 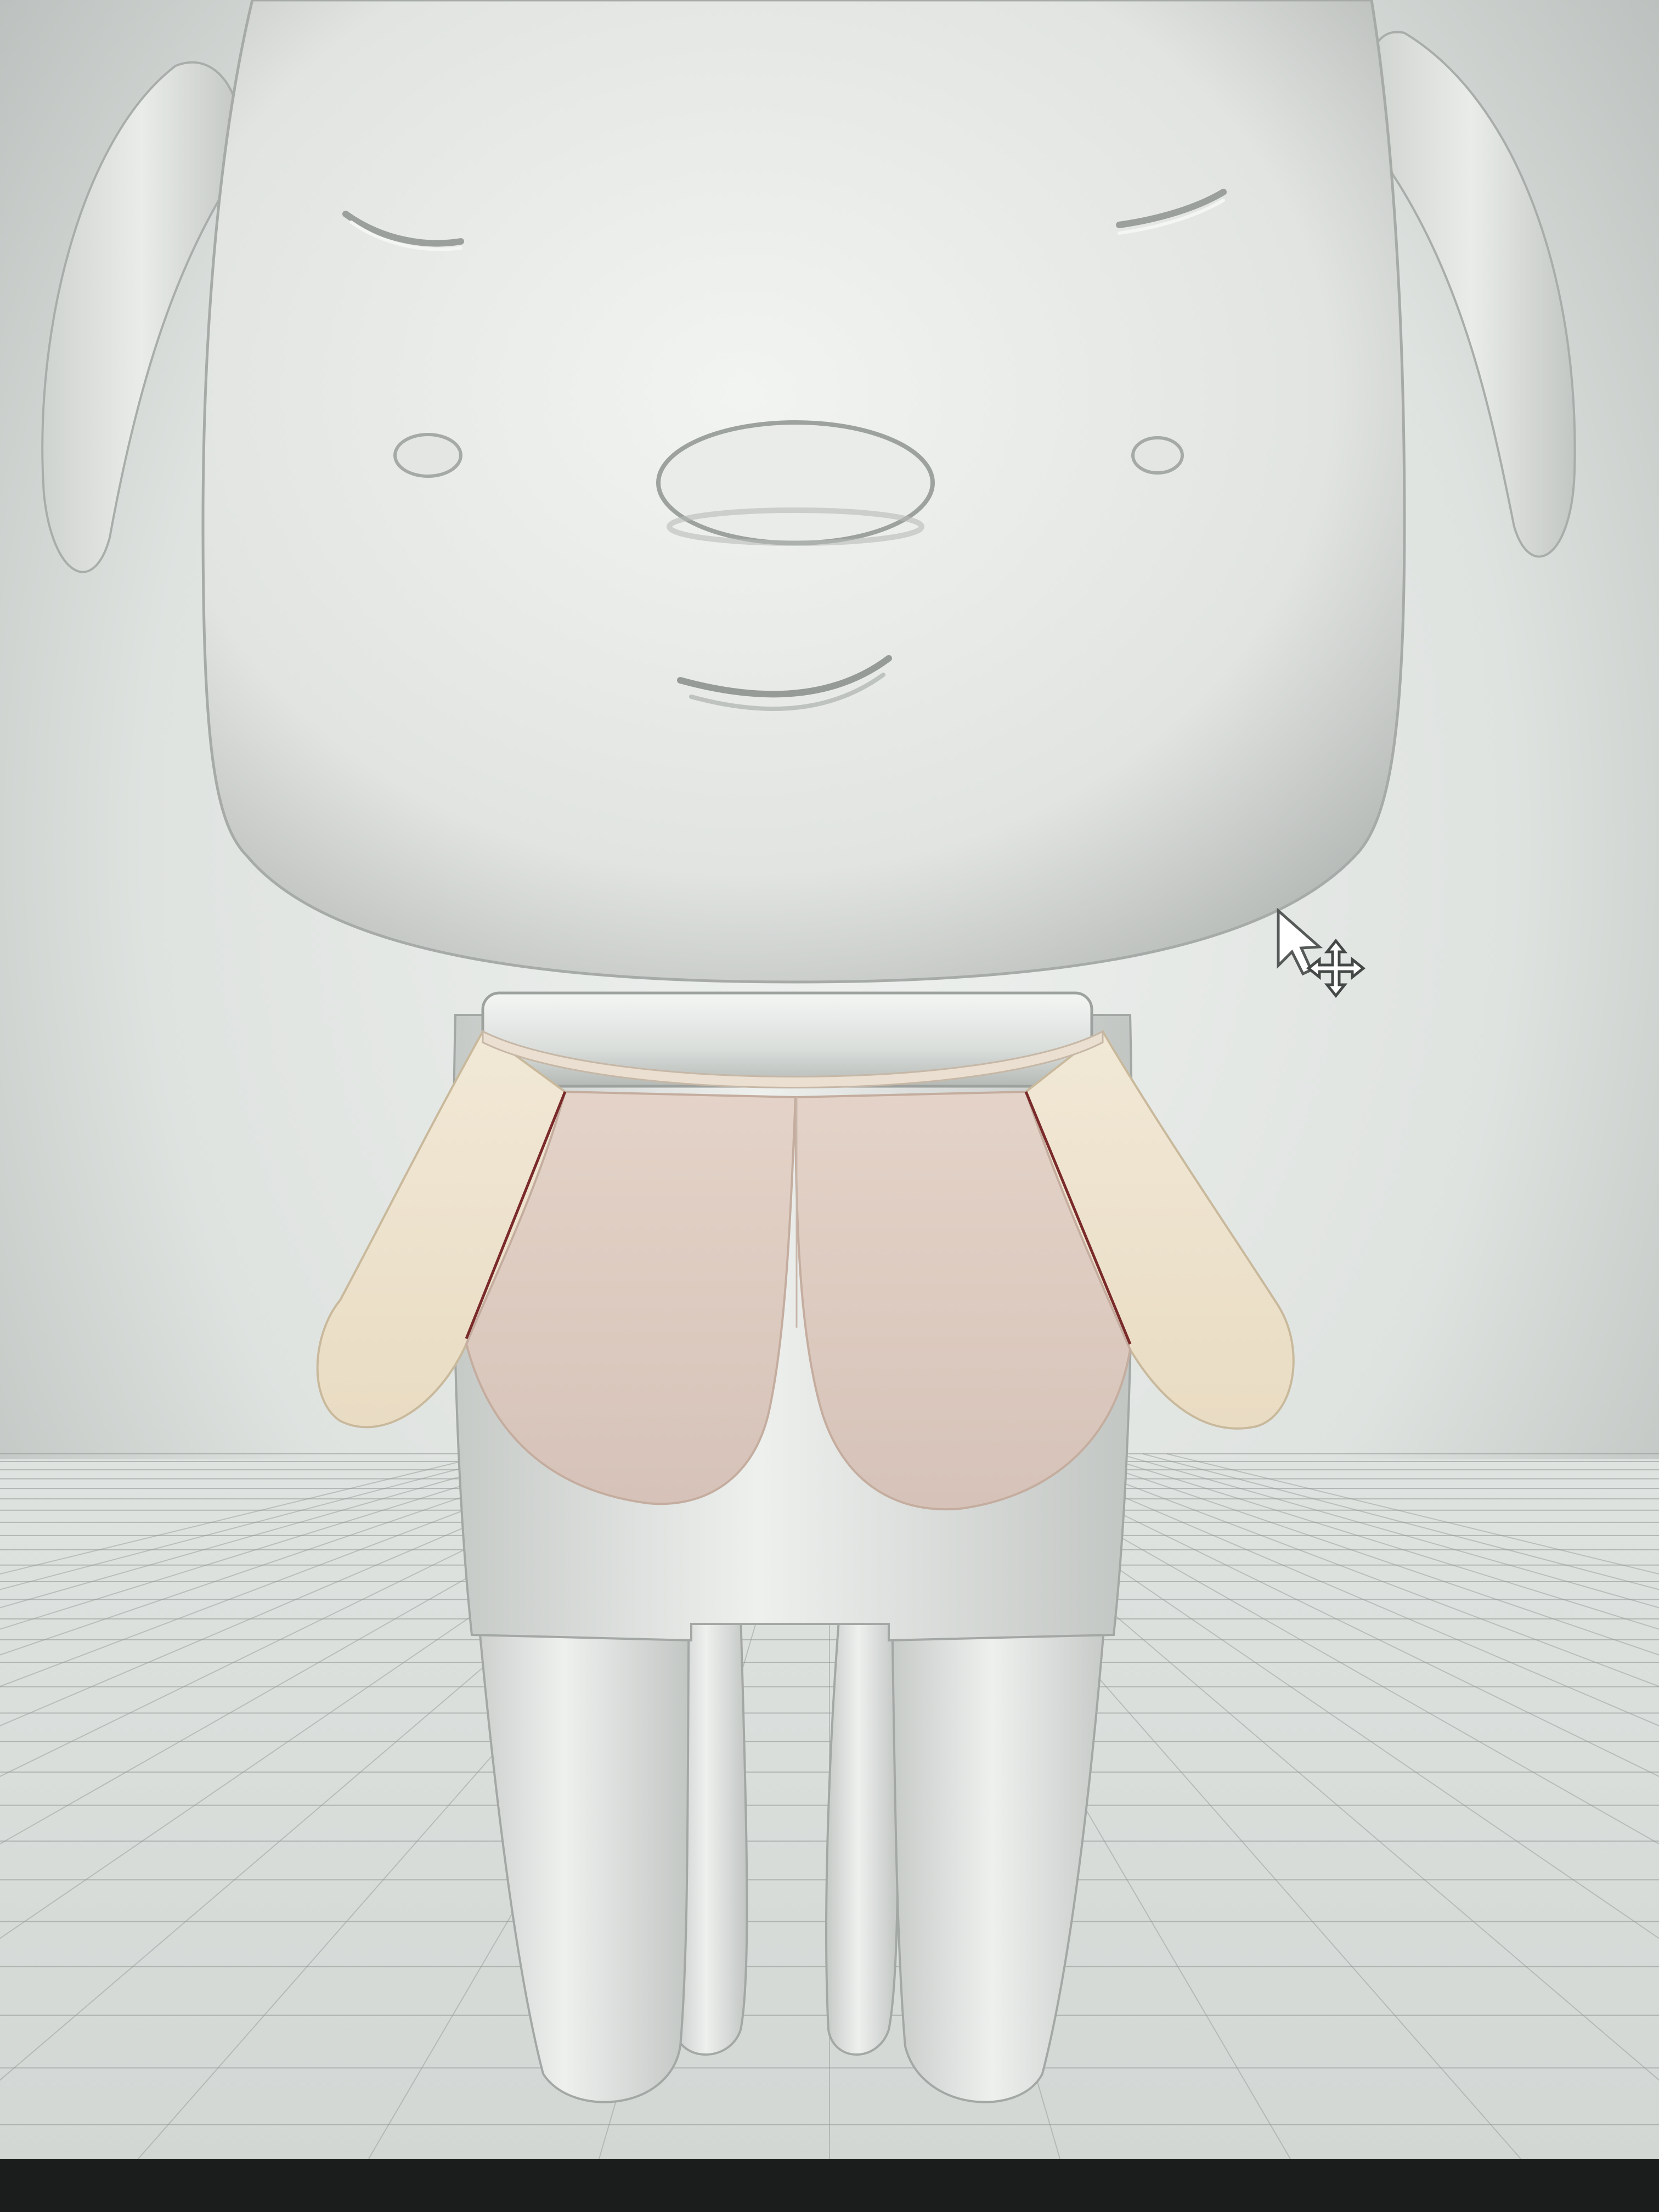 What do you see at coordinates (830, 2186) in the screenshot?
I see `monitor-bezel` at bounding box center [830, 2186].